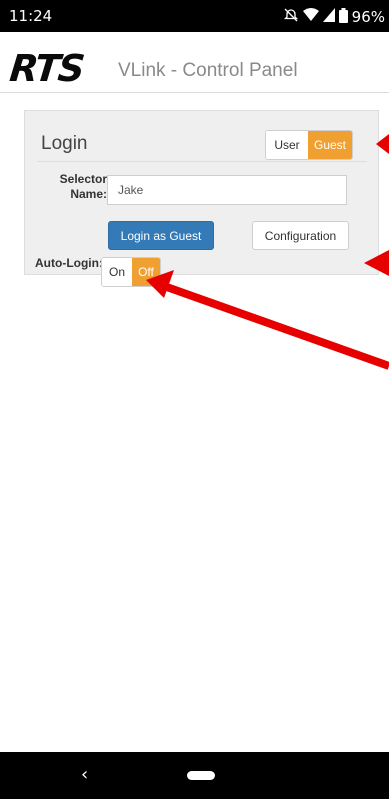  I want to click on rts-logo: RTS, so click(46, 68).